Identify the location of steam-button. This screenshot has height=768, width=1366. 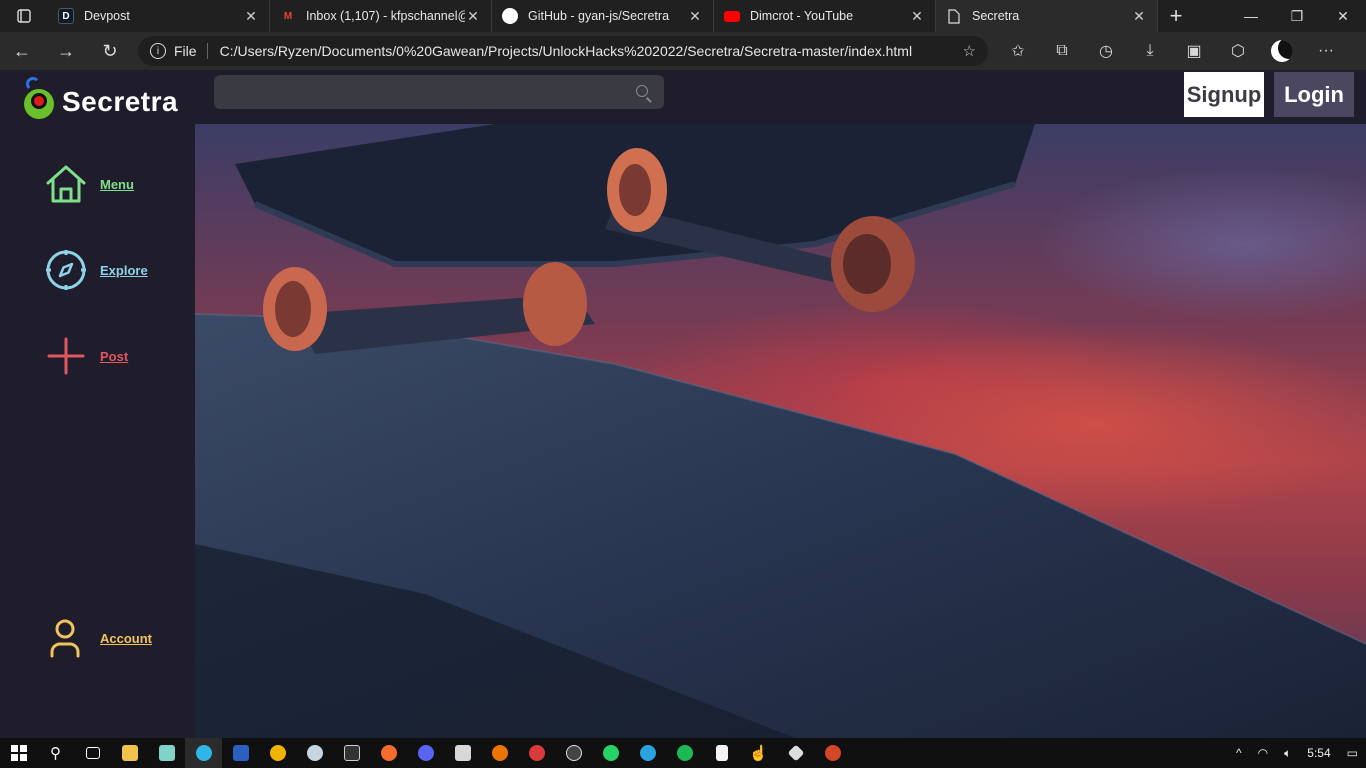
(314, 753).